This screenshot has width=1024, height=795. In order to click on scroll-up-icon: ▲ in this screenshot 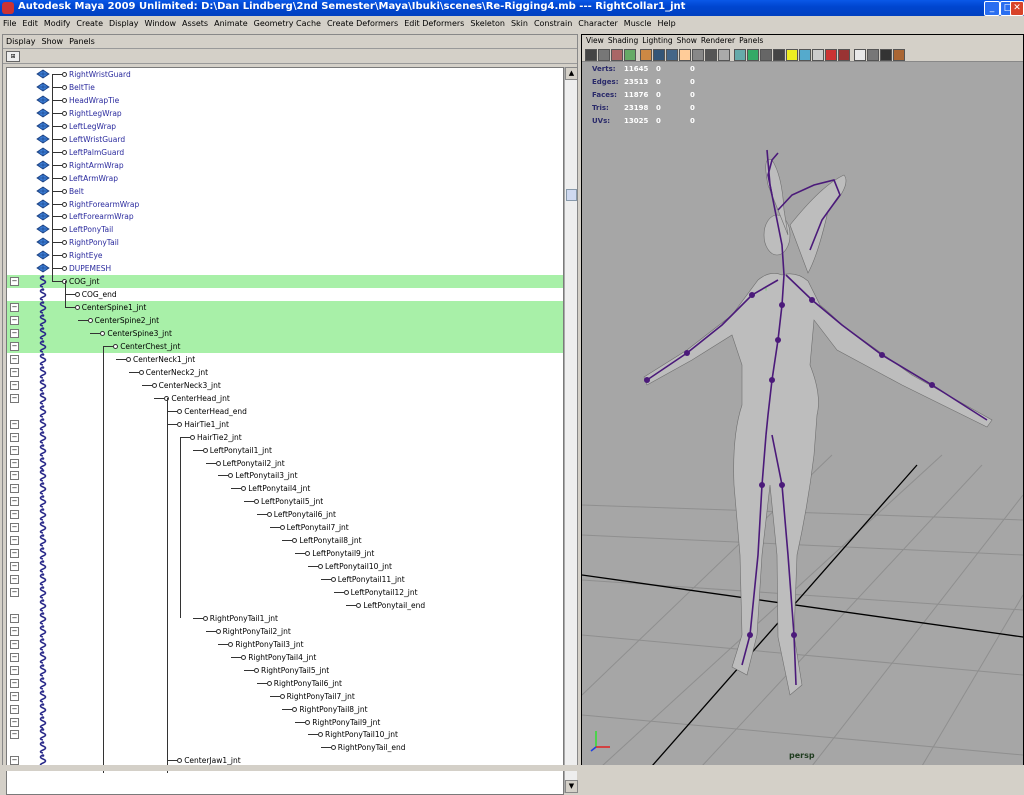, I will do `click(571, 73)`.